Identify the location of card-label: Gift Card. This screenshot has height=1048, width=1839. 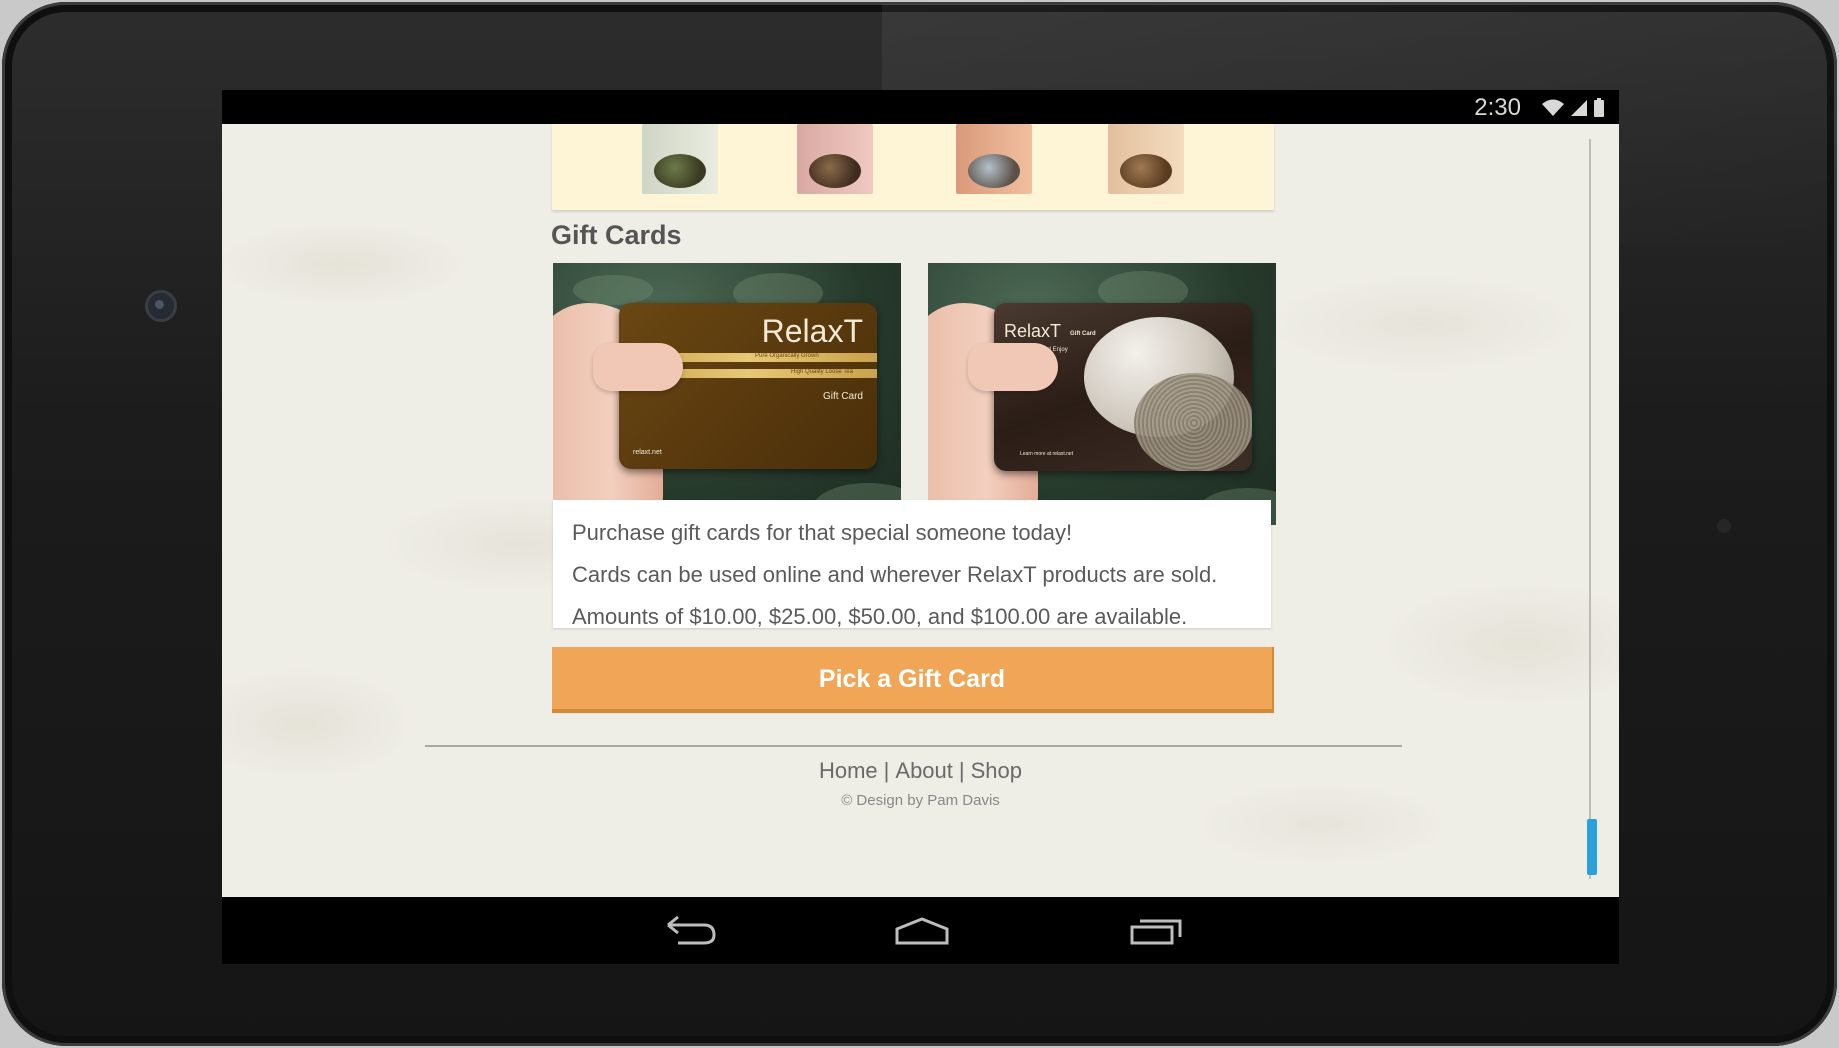
(842, 396).